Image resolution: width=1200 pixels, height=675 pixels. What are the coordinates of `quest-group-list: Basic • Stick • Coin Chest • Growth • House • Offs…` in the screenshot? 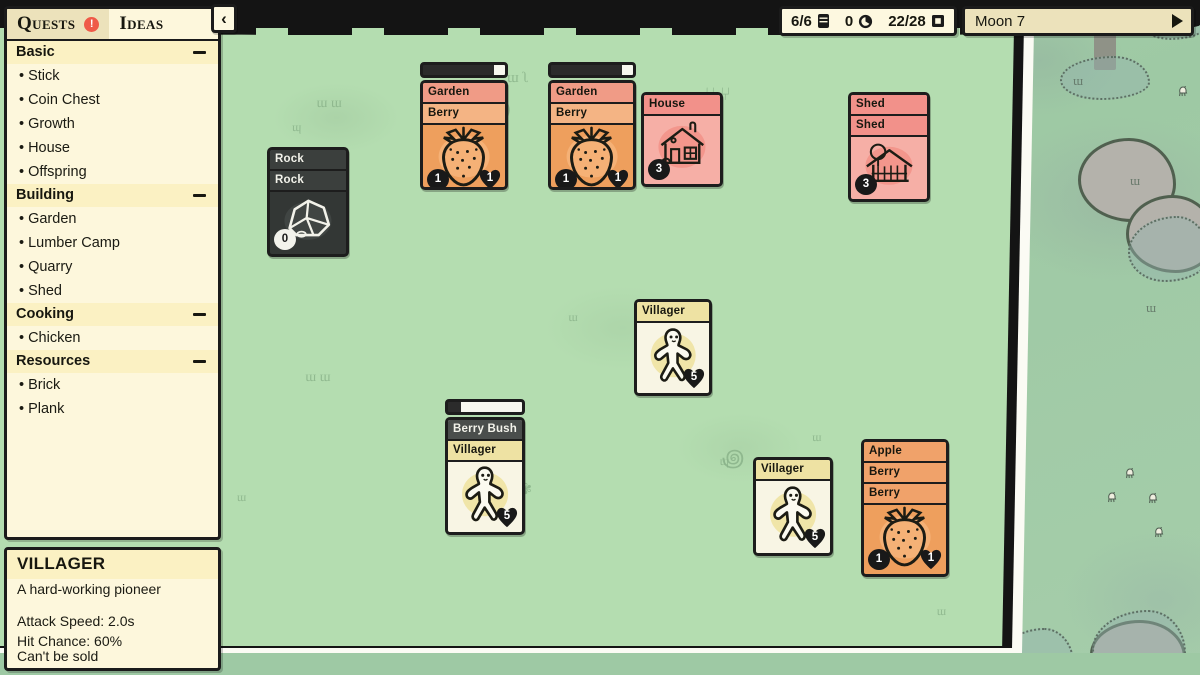 It's located at (112, 231).